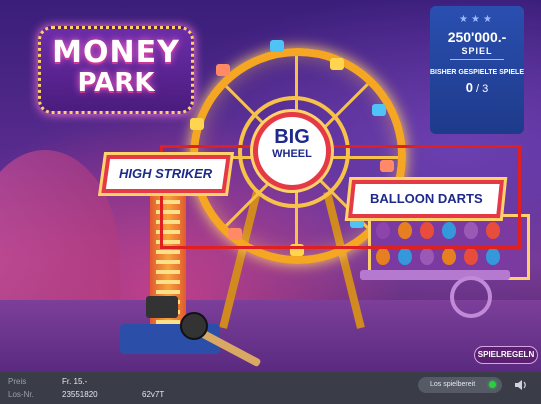 The height and width of the screenshot is (404, 541). What do you see at coordinates (162, 307) in the screenshot?
I see `striker-pad` at bounding box center [162, 307].